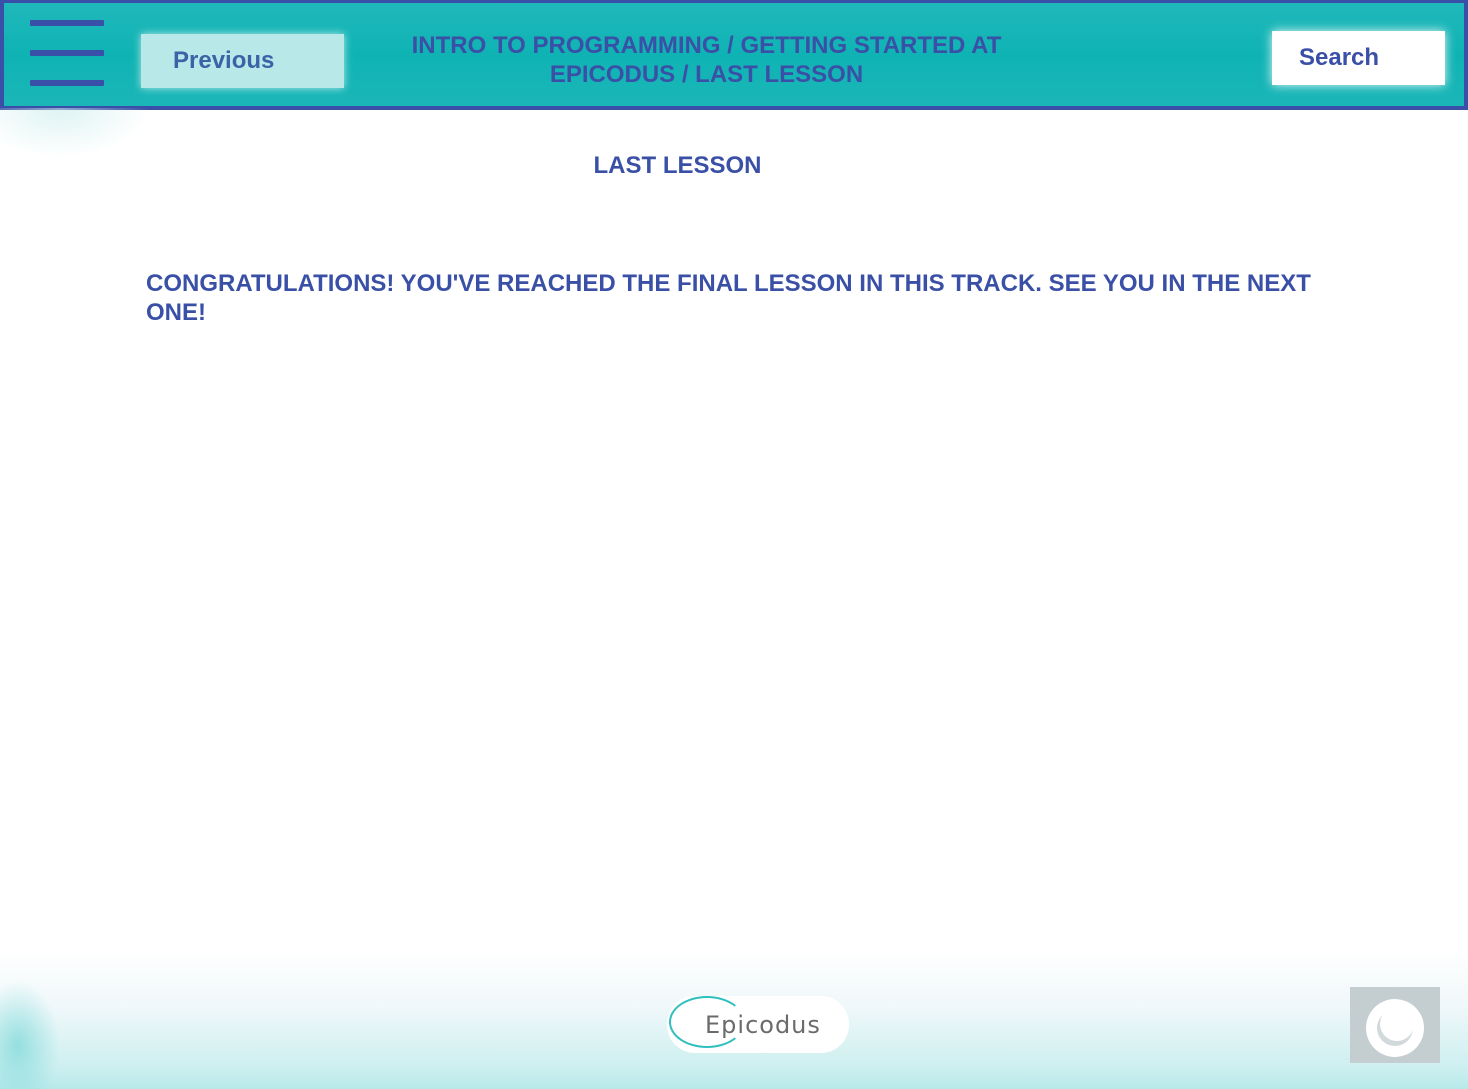 Image resolution: width=1468 pixels, height=1089 pixels. I want to click on logo-wordmark: Epicodus, so click(763, 1025).